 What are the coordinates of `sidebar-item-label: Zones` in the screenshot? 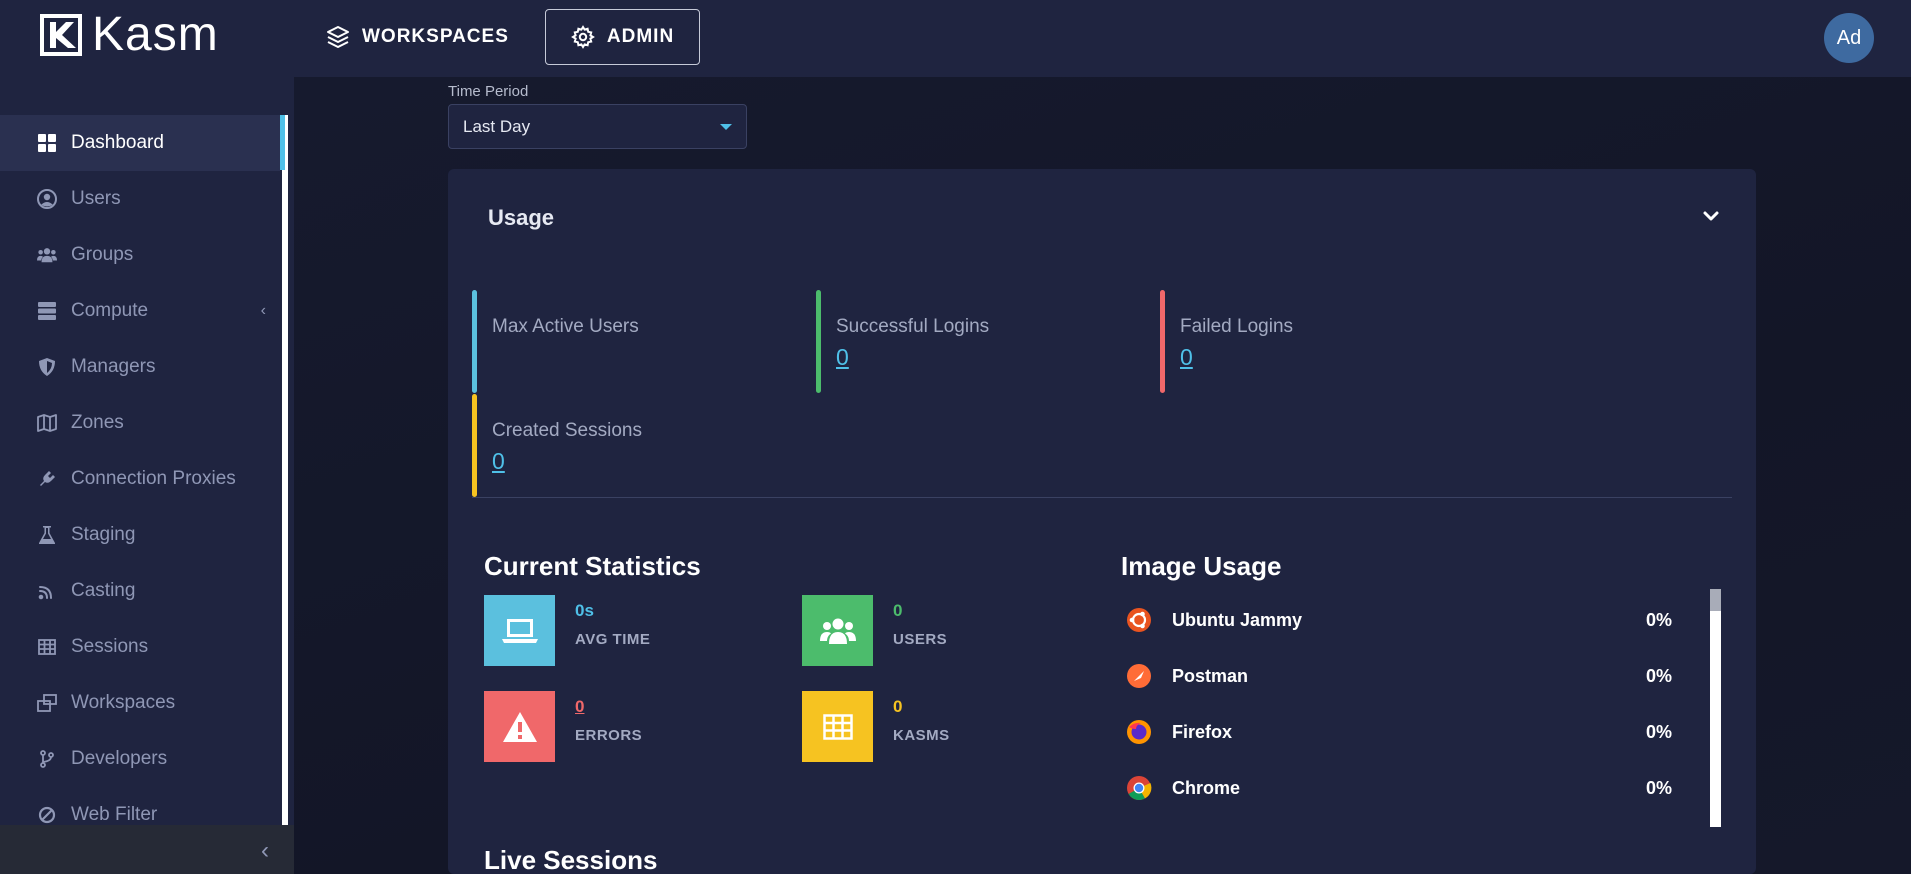 It's located at (97, 422).